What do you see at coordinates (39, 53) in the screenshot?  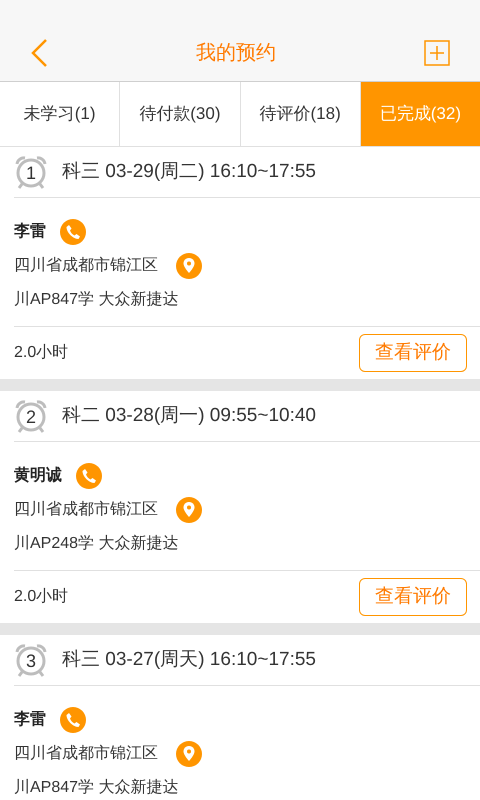 I see `back-icon` at bounding box center [39, 53].